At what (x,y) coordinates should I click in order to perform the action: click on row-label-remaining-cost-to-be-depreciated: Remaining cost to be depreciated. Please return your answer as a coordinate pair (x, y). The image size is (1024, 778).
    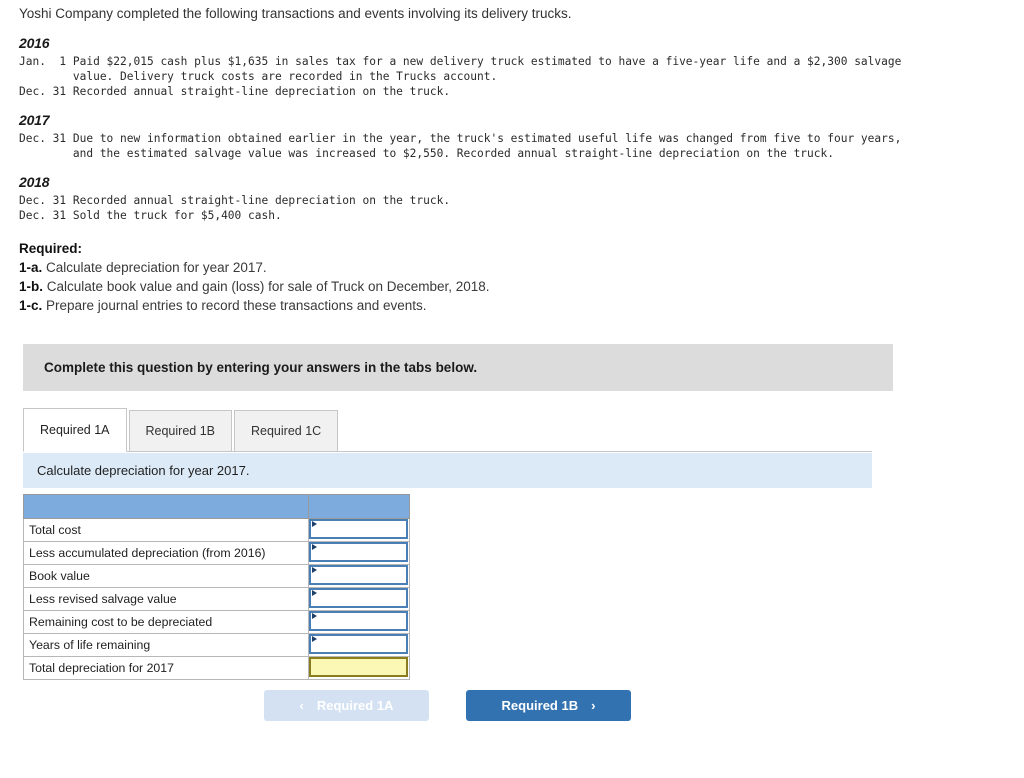
    Looking at the image, I should click on (166, 622).